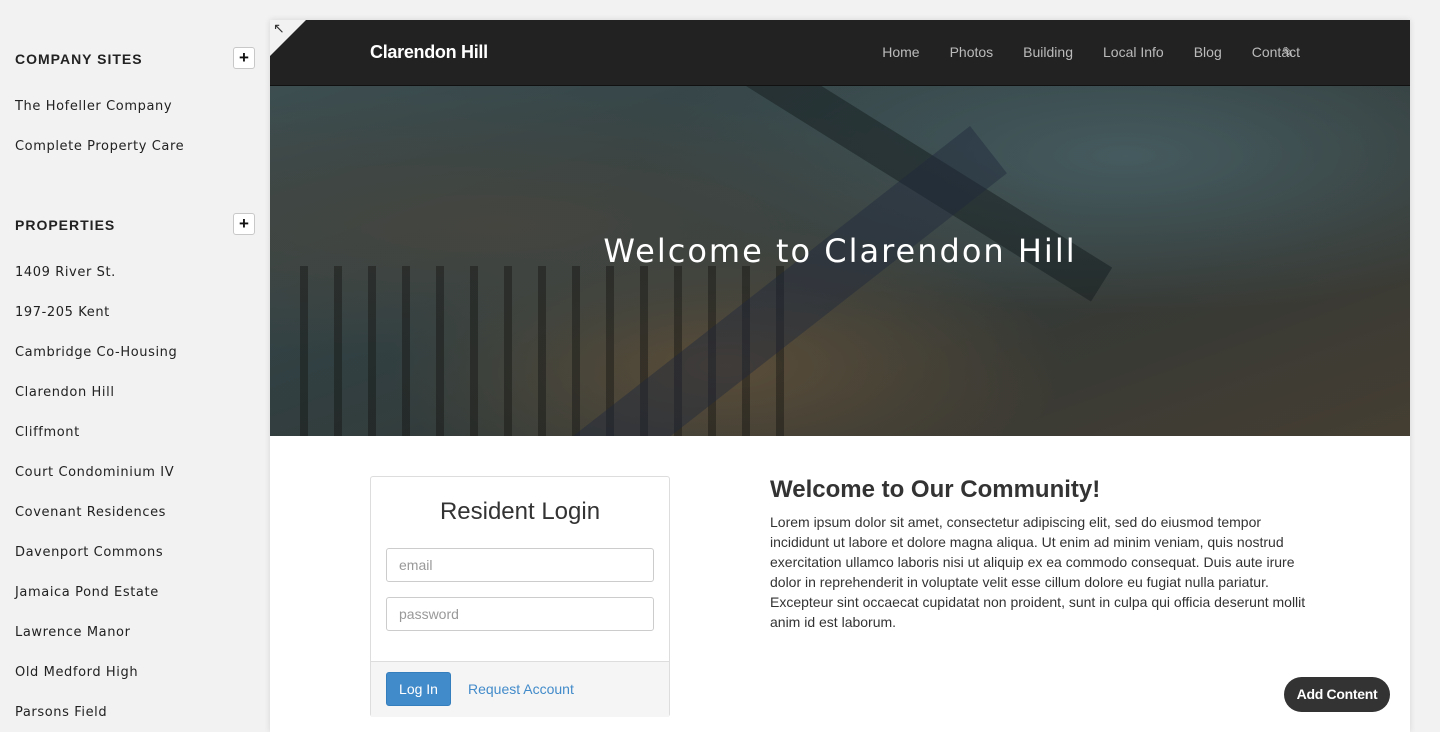  Describe the element at coordinates (65, 272) in the screenshot. I see `sidebar-item-property: 1409 River St.` at that location.